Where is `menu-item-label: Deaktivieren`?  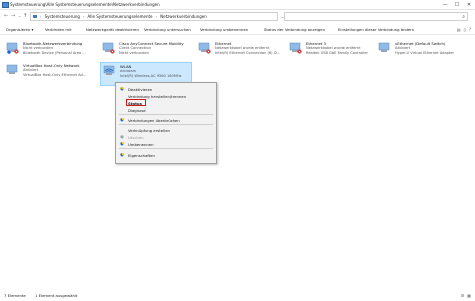 menu-item-label: Deaktivieren is located at coordinates (140, 89).